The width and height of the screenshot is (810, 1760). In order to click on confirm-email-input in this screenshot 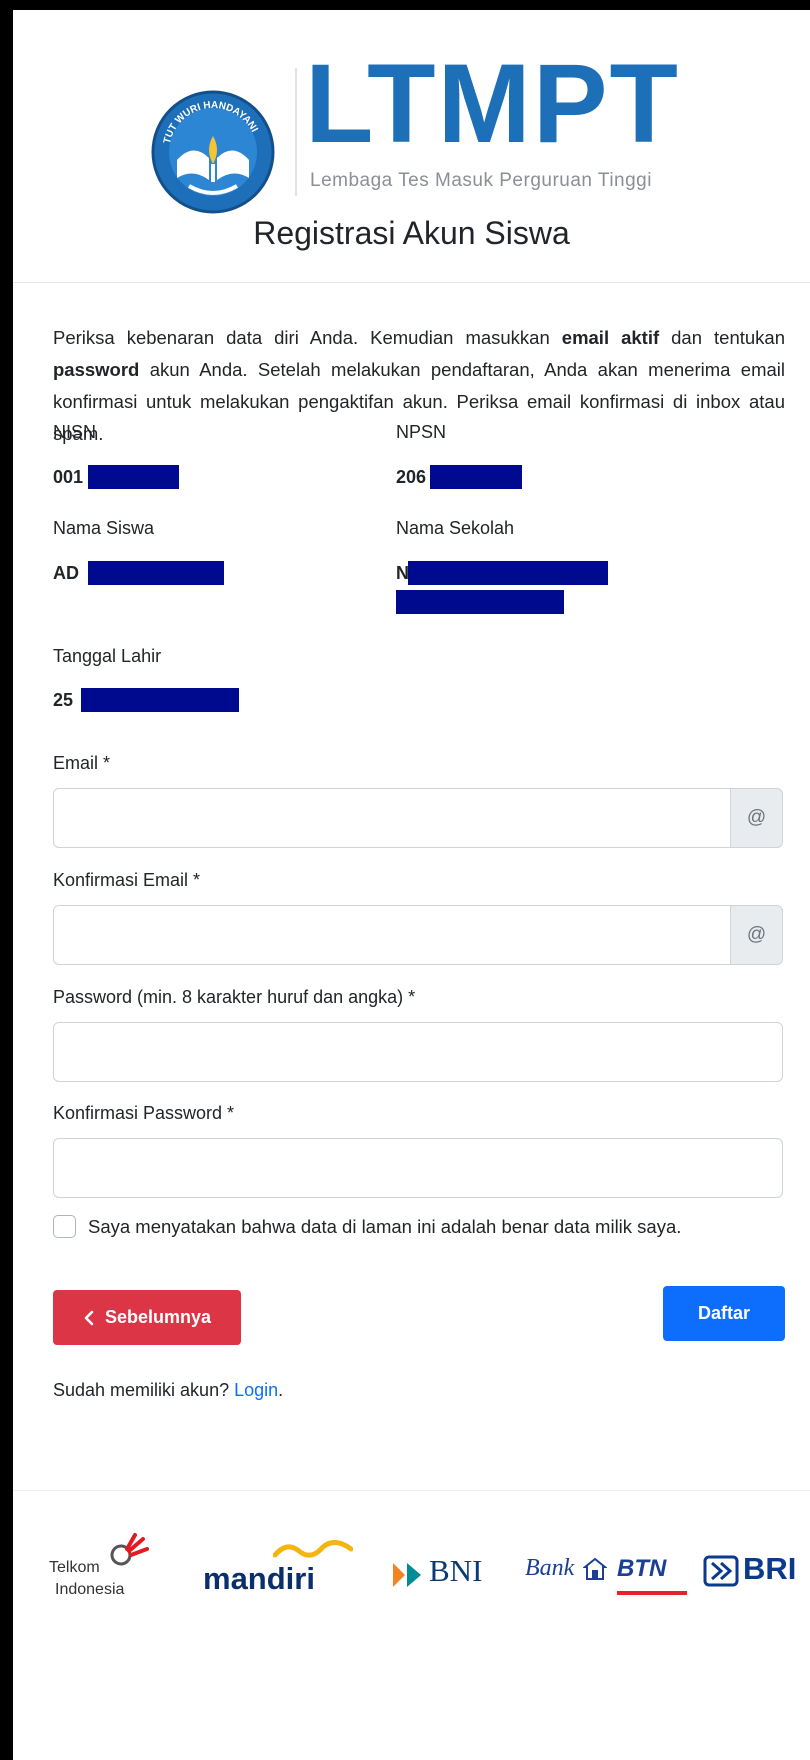, I will do `click(392, 935)`.